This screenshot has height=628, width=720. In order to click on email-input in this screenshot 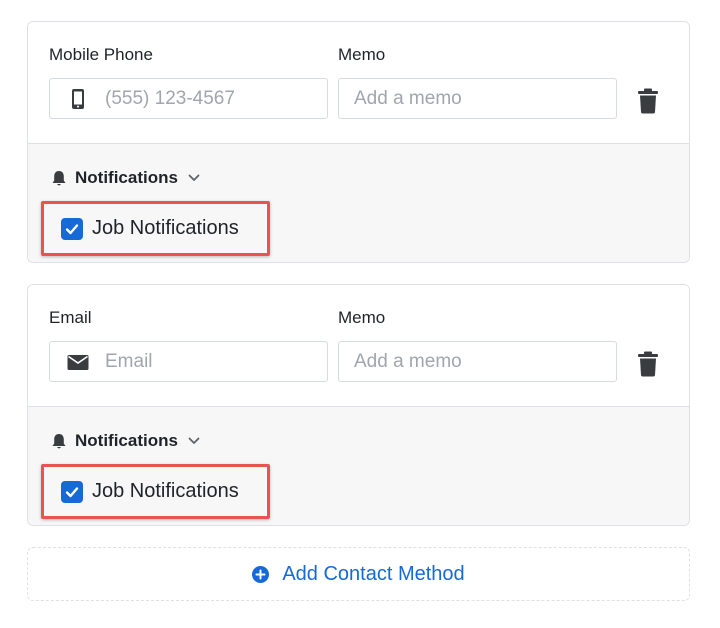, I will do `click(188, 361)`.